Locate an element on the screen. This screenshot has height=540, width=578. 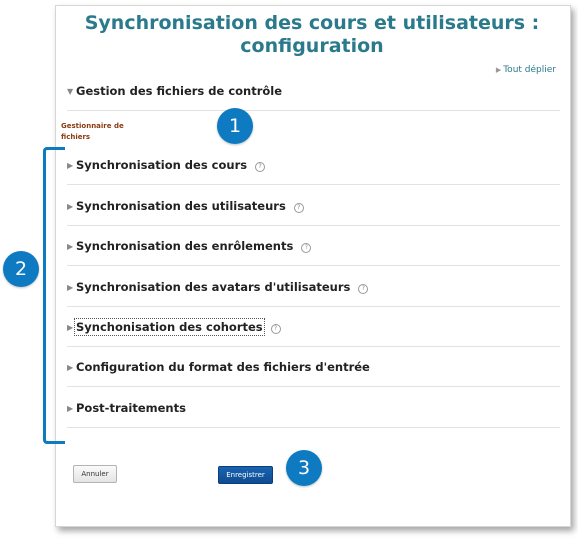
callout-badge-2: 2 is located at coordinates (21, 269).